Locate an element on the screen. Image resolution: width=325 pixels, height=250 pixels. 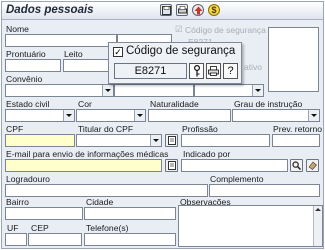
security-code-checkbox-bg: ☑ is located at coordinates (179, 29).